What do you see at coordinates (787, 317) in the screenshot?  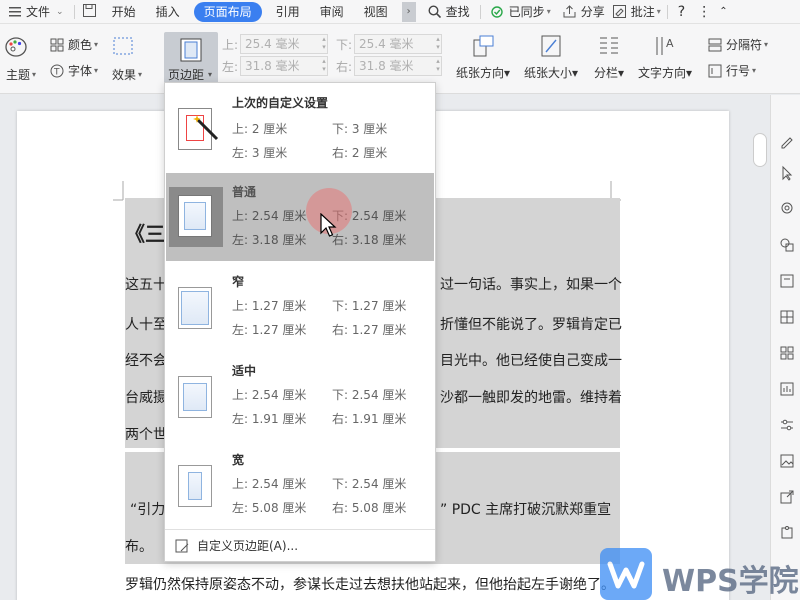 I see `table-icon` at bounding box center [787, 317].